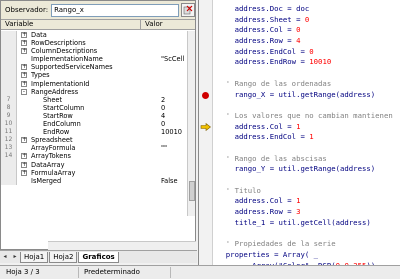  I want to click on watch-row: + SupportedServiceNames, so click(98, 67).